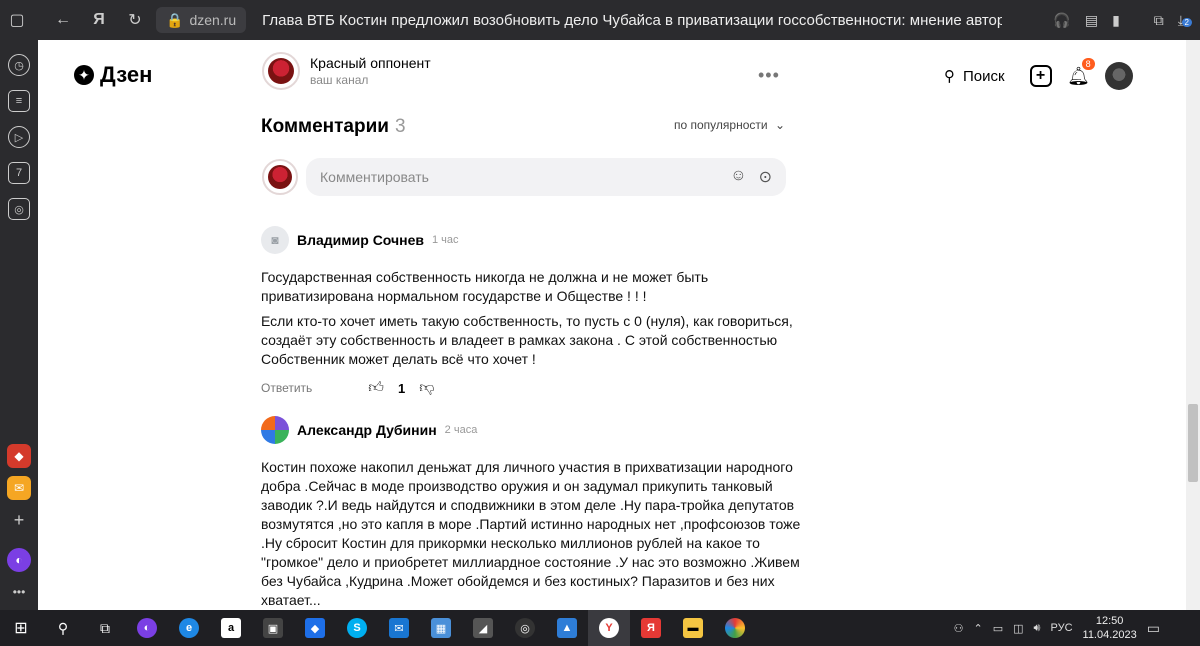 This screenshot has width=1200, height=646. Describe the element at coordinates (959, 628) in the screenshot. I see `people-icon: ⚇` at that location.